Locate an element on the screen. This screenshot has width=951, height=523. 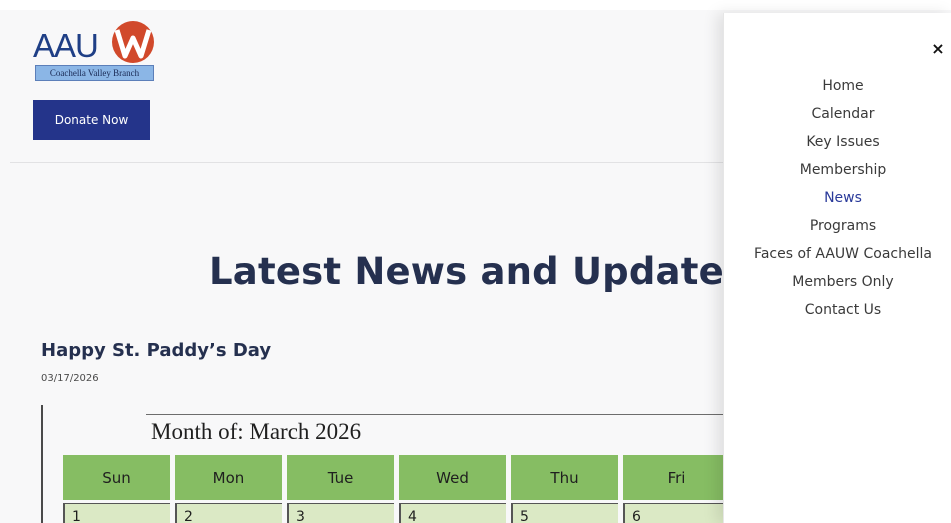
calendar-date-cell: 1 is located at coordinates (116, 513).